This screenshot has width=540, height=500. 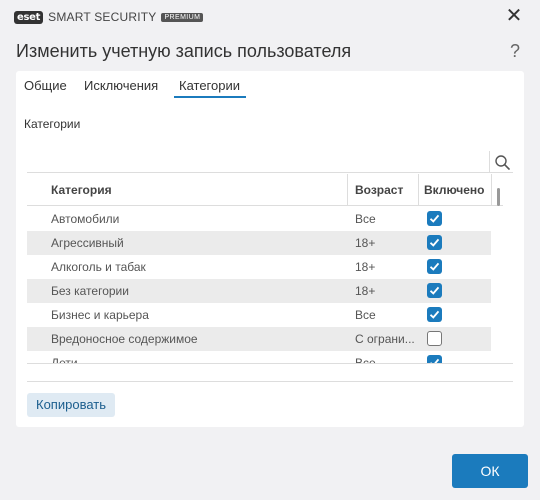 What do you see at coordinates (124, 339) in the screenshot?
I see `category-cell: Вредоносное содержимое` at bounding box center [124, 339].